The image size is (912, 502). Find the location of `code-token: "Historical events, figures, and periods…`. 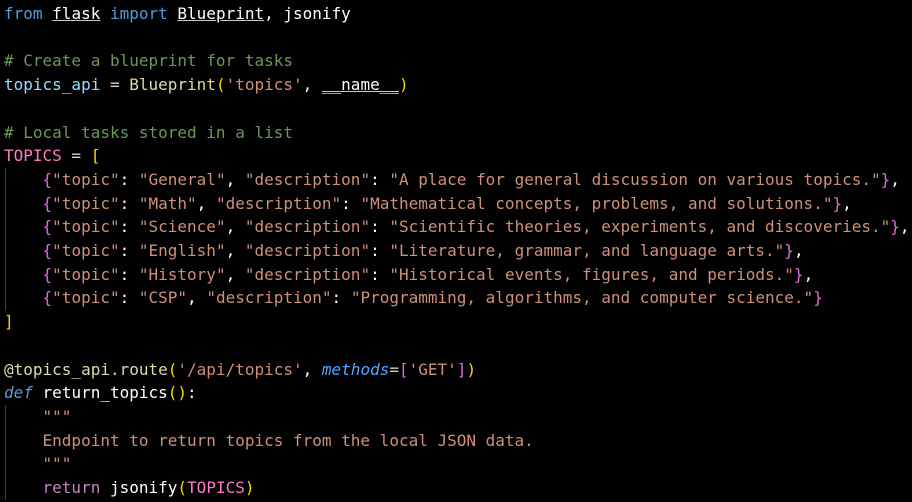

code-token: "Historical events, figures, and periods… is located at coordinates (591, 274).